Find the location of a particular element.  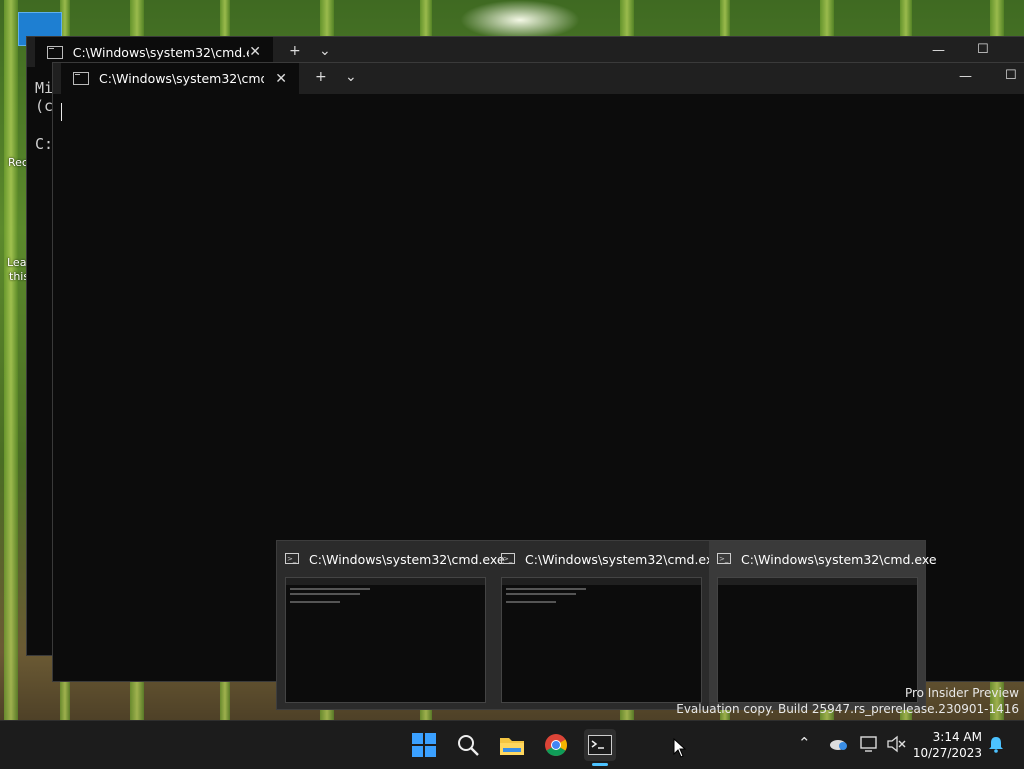

terminal-icon is located at coordinates (600, 745).